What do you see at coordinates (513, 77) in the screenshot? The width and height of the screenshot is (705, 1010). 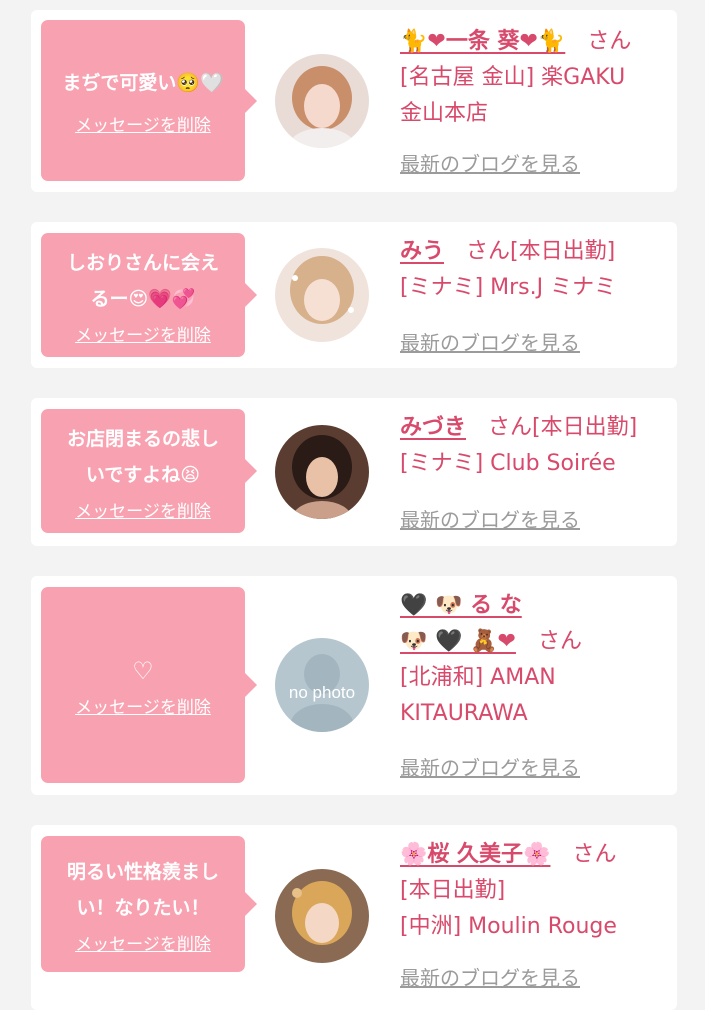 I see `shop-info: [名古屋 金山] 楽GAKU` at bounding box center [513, 77].